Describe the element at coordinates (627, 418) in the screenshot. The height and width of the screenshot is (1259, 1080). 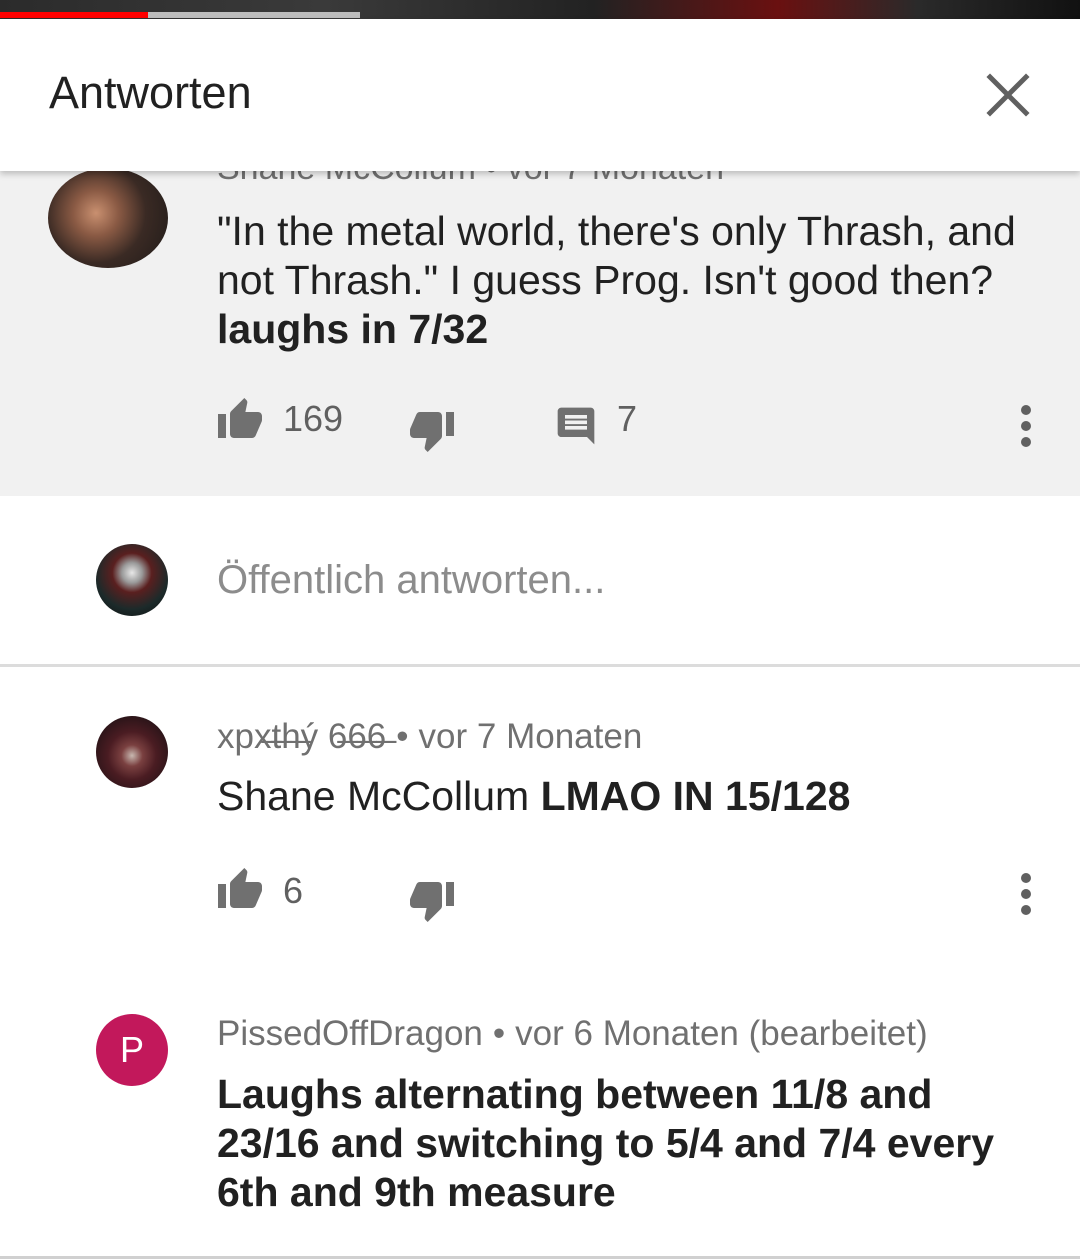
I see `reply-count: 7` at that location.